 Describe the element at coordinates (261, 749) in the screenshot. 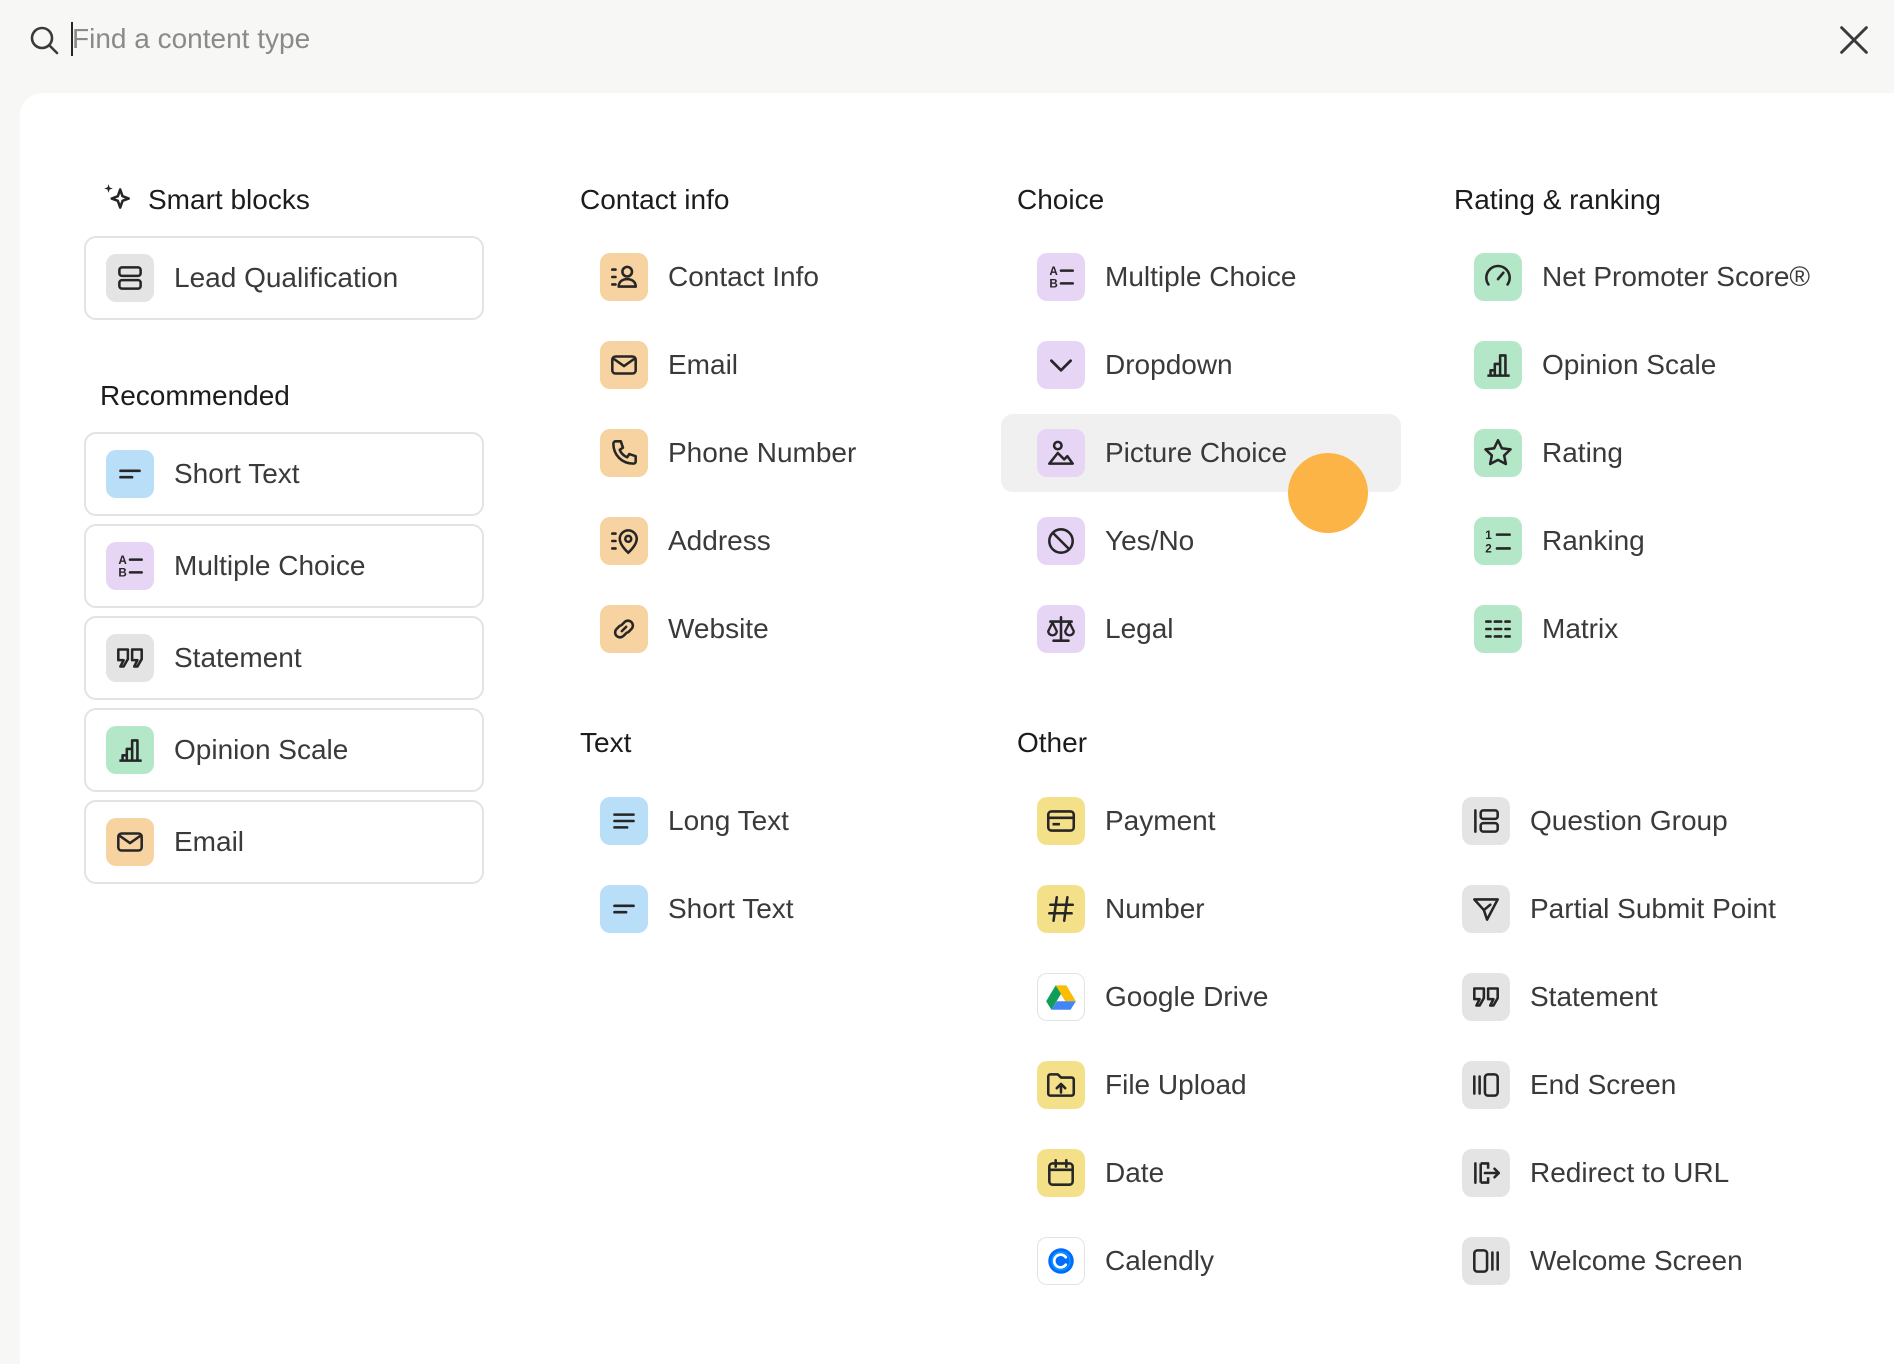

I see `item-label: Opinion Scale` at that location.